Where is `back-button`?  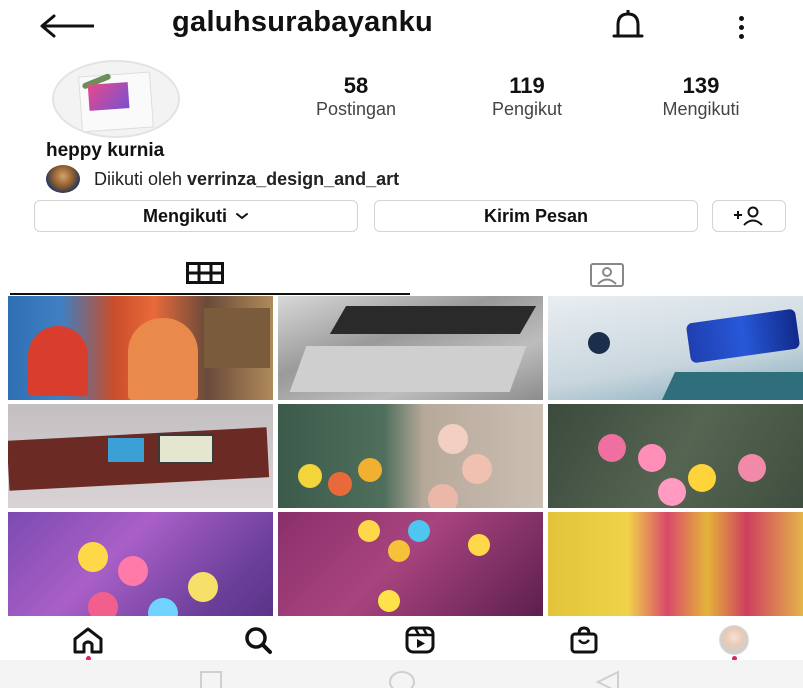
back-button is located at coordinates (70, 26).